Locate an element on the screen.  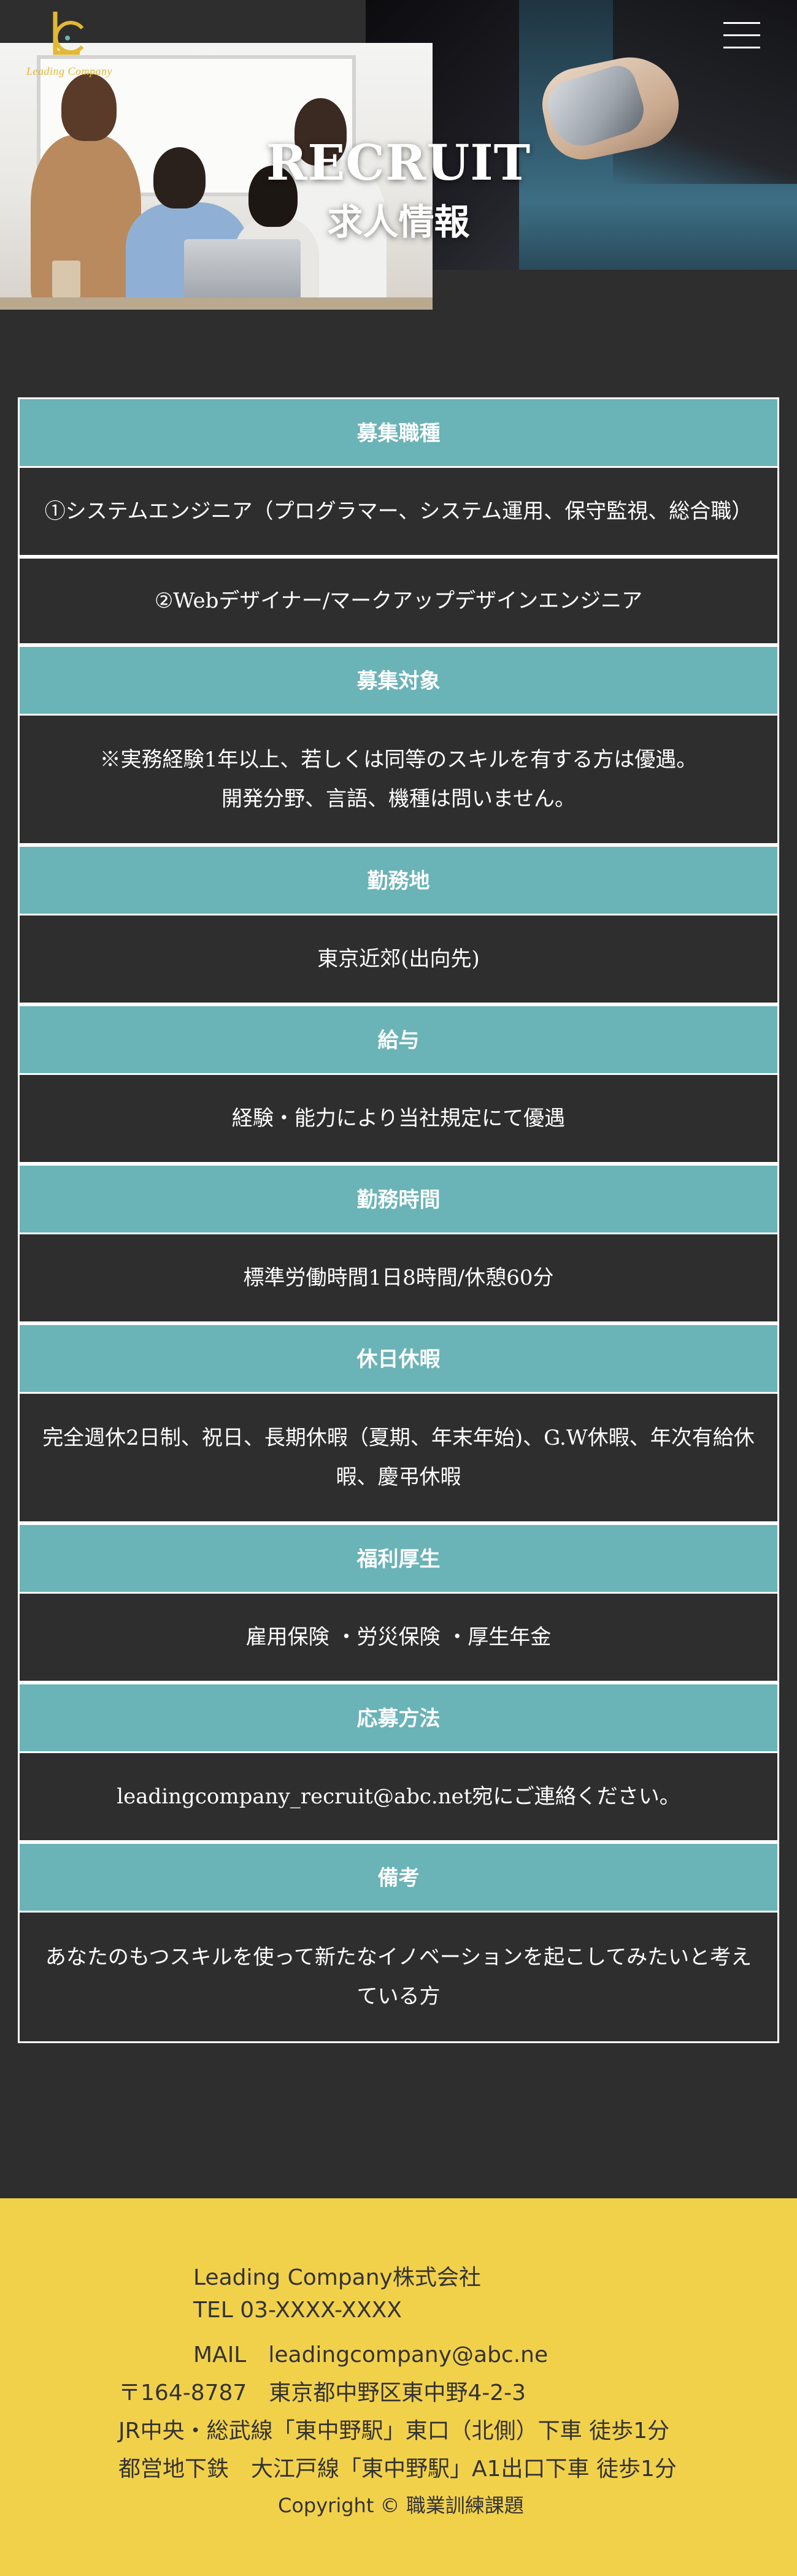
table-row-header: 勤務時間 is located at coordinates (399, 1200).